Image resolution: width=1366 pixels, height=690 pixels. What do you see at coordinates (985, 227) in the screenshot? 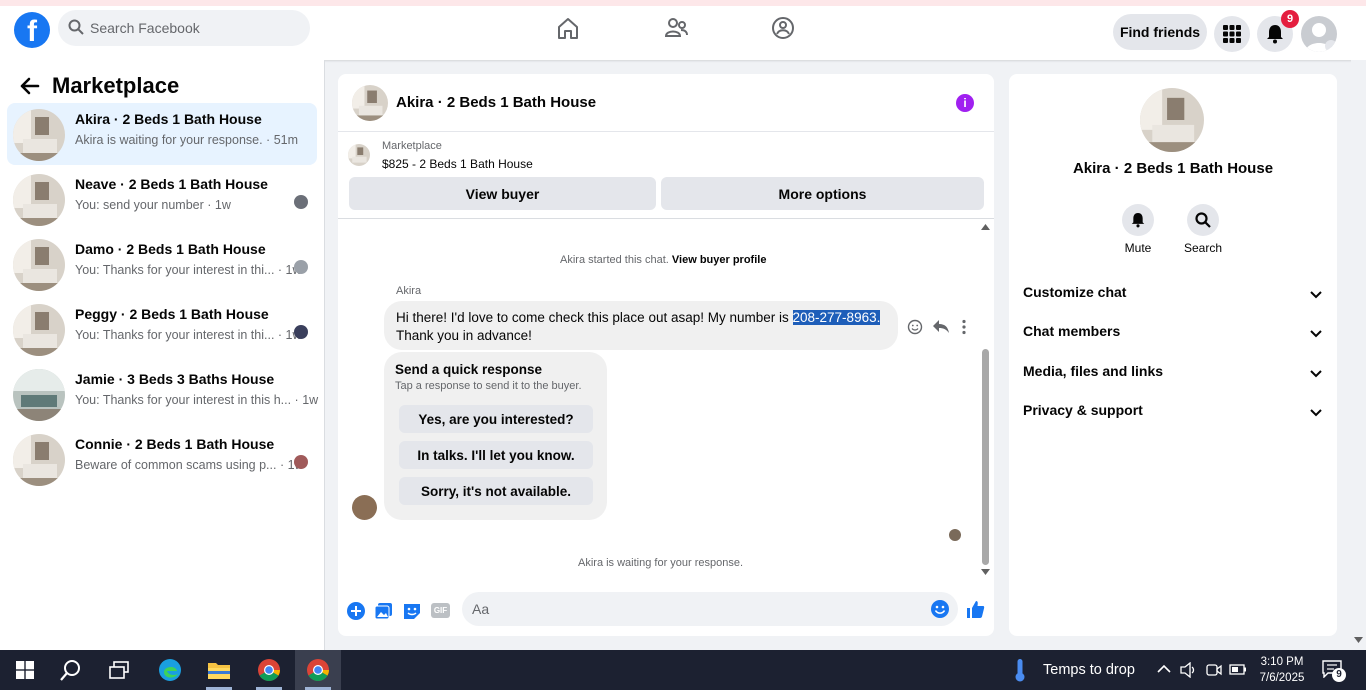
I see `scroll-up-arrow-icon` at bounding box center [985, 227].